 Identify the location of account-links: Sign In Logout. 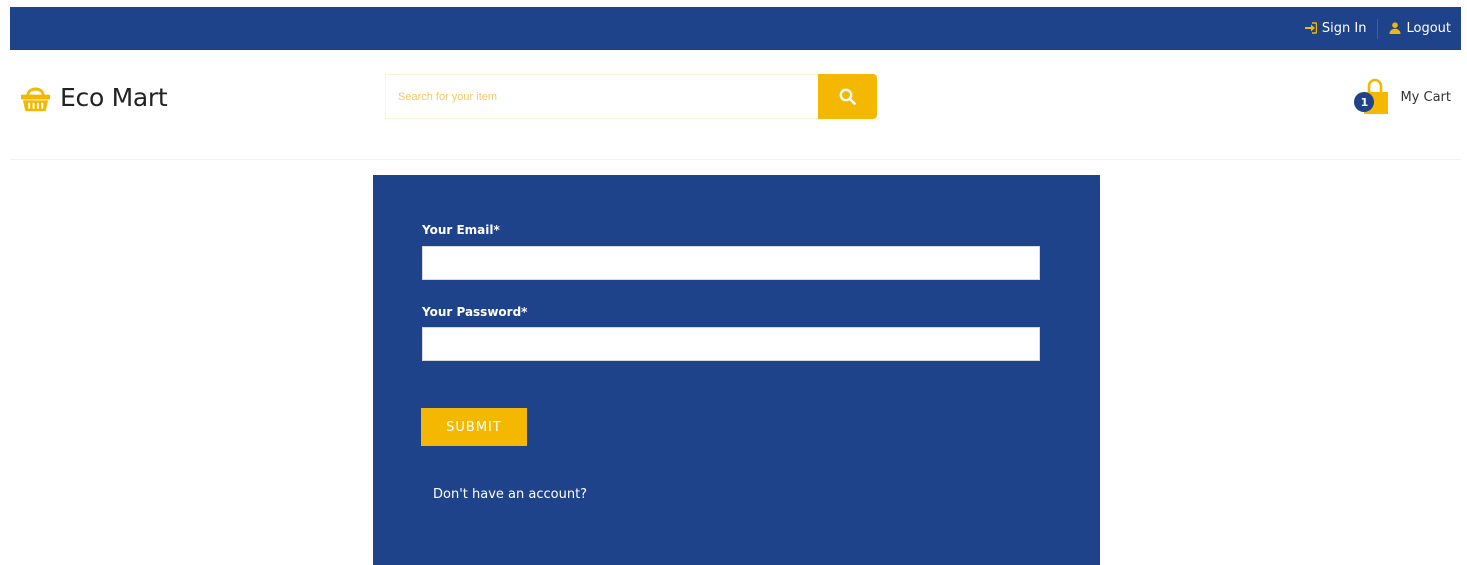
(1377, 28).